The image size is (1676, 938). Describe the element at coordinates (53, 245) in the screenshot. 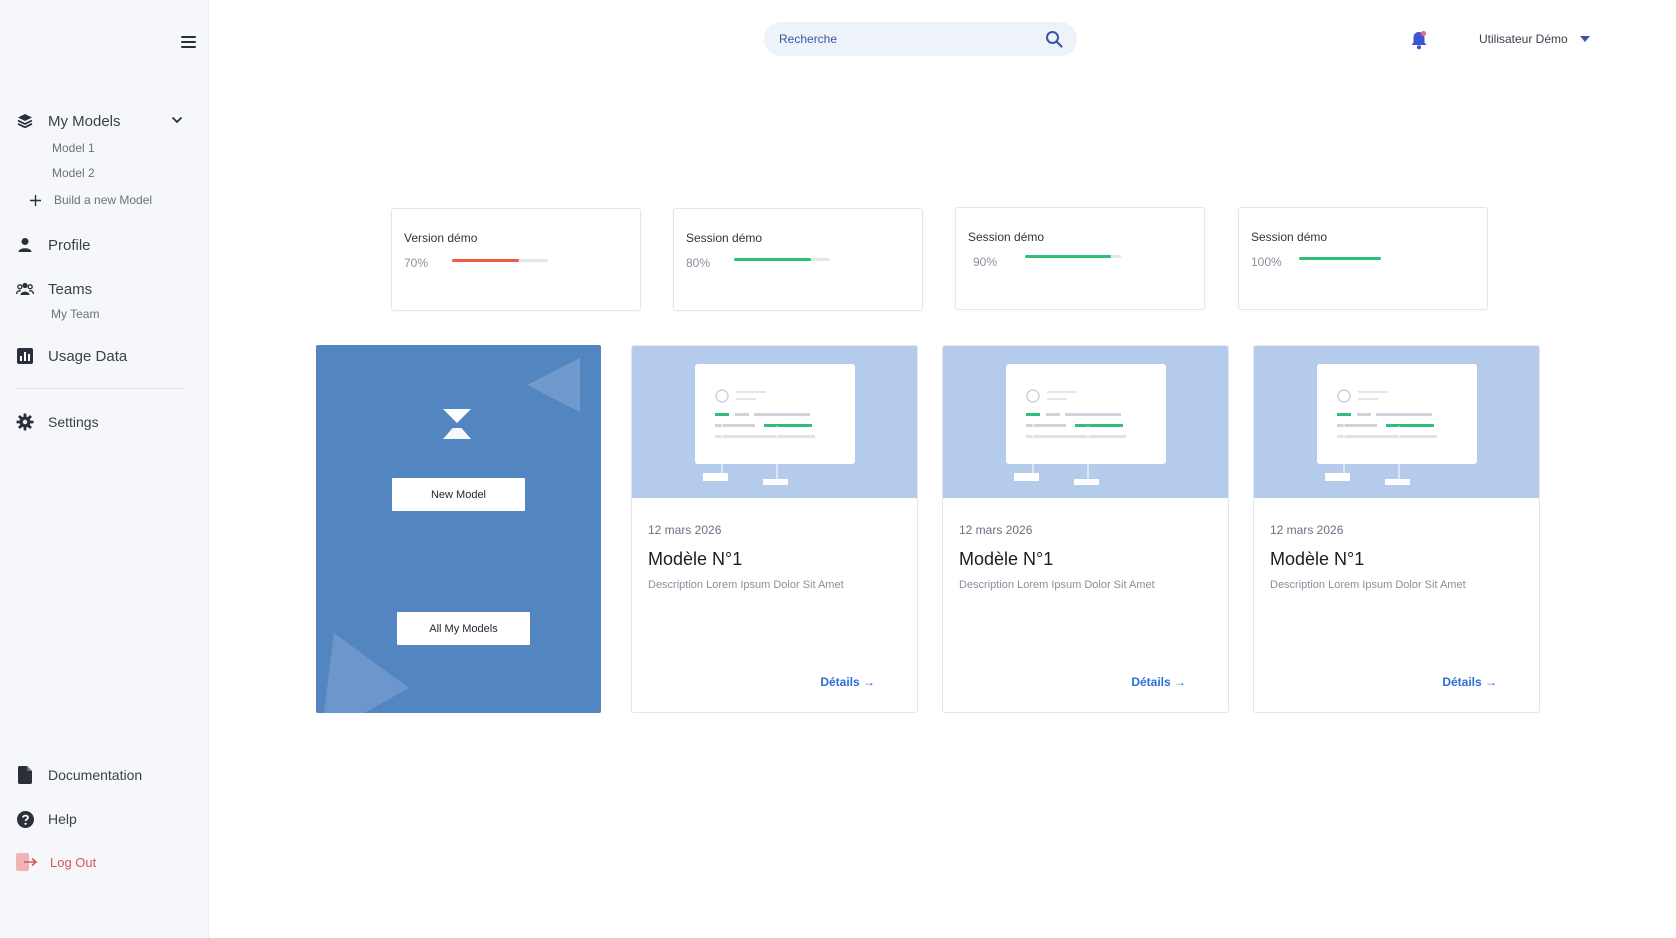

I see `sidebar-item-profile: Profile` at that location.